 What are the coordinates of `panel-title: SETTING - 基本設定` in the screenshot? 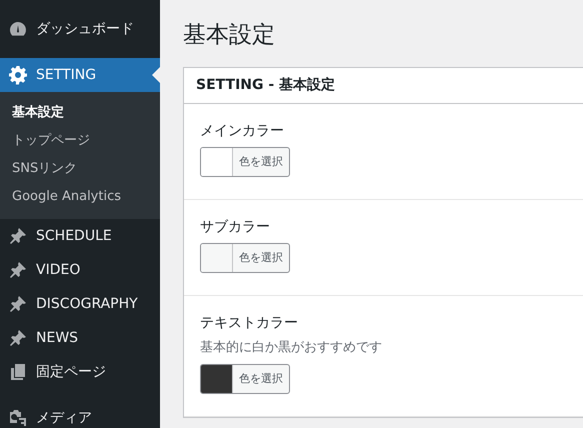 It's located at (383, 86).